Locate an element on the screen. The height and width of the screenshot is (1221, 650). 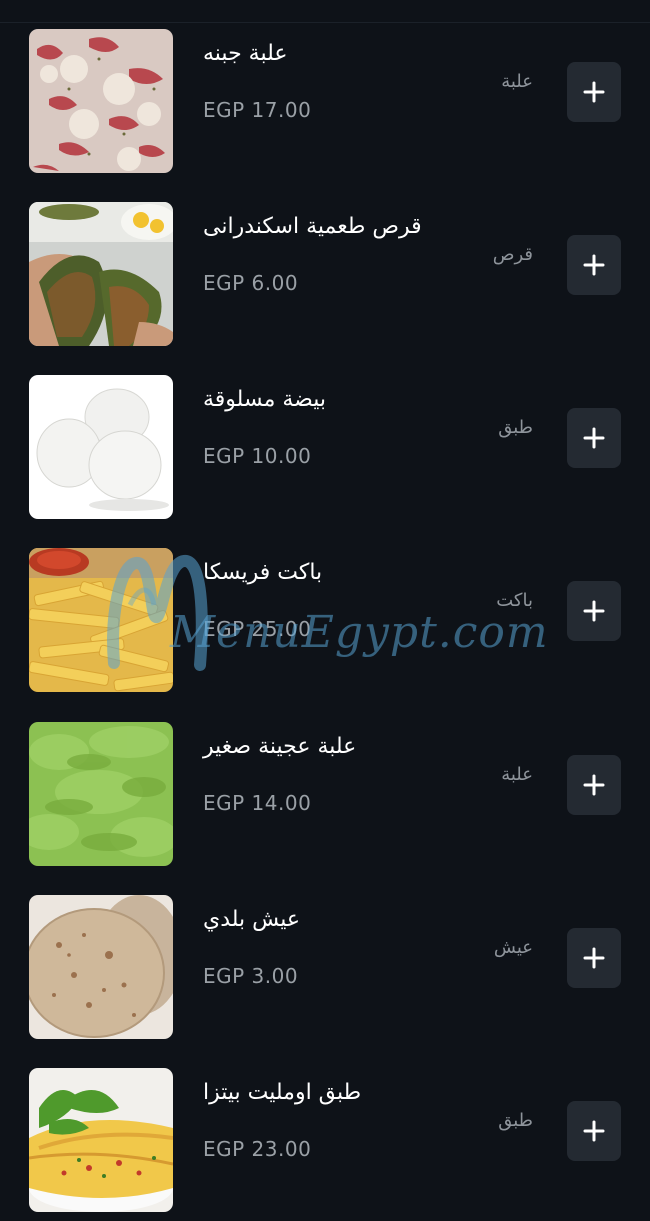
top-divider is located at coordinates (325, 22).